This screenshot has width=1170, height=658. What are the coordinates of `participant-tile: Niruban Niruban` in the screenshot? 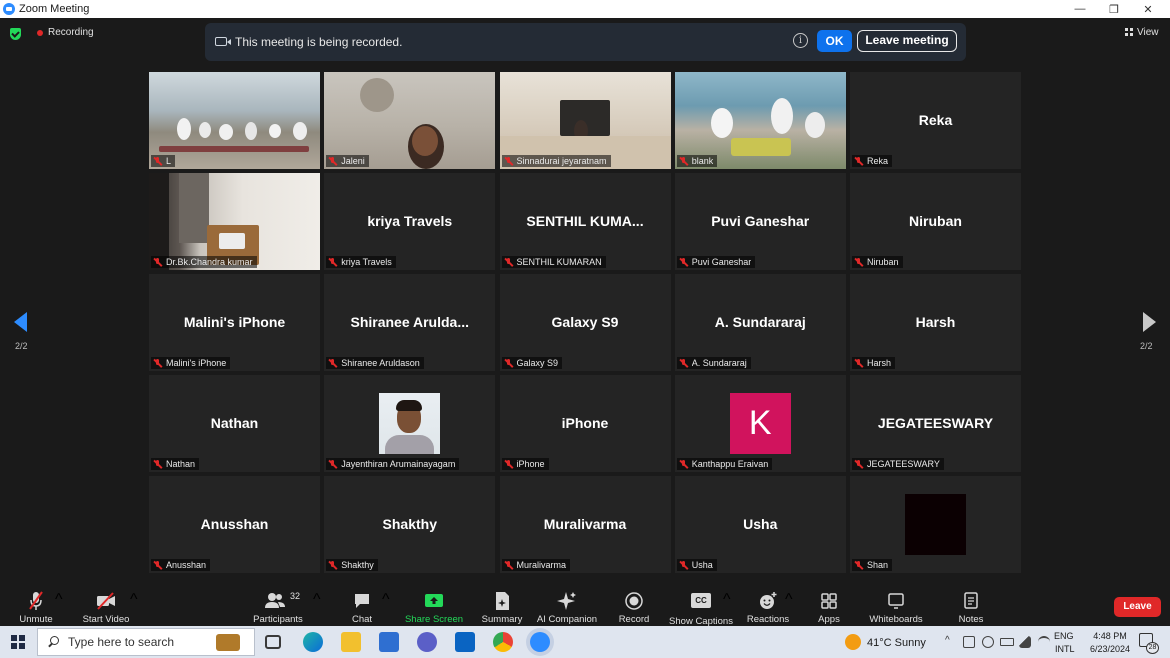 It's located at (935, 221).